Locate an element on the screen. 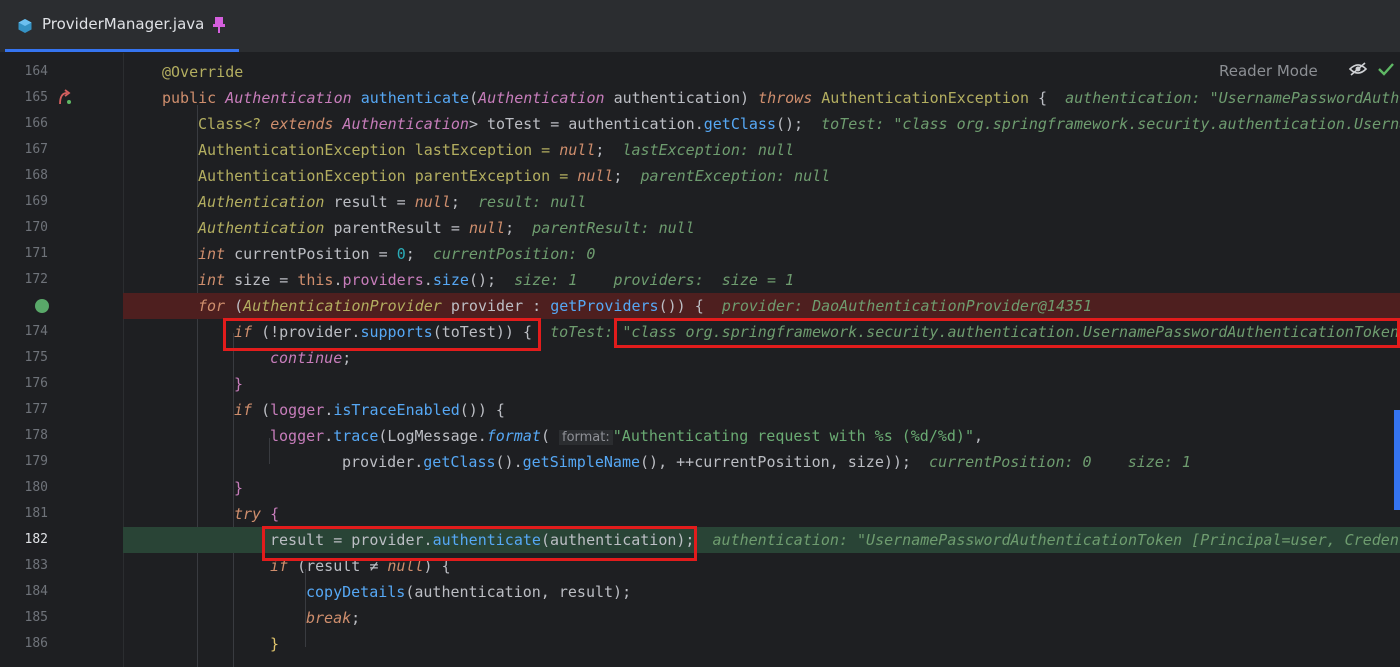  line-number: 178 is located at coordinates (36, 435).